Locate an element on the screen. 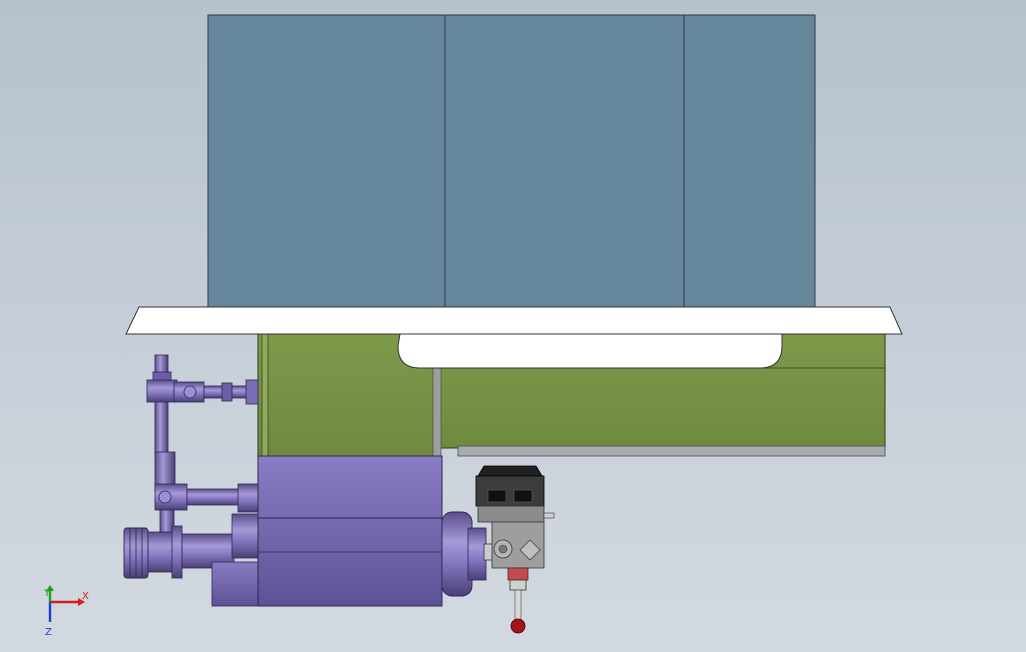  probe-assembly is located at coordinates (515, 549).